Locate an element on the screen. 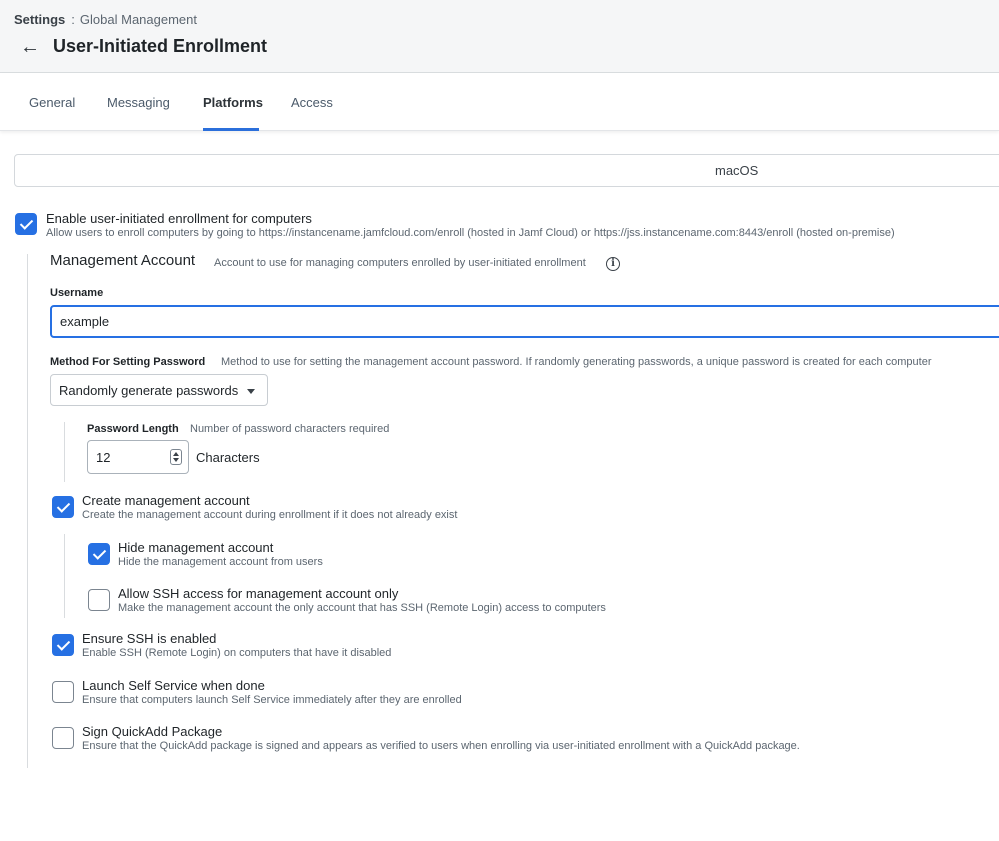  ensure-ssh-checkbox is located at coordinates (63, 645).